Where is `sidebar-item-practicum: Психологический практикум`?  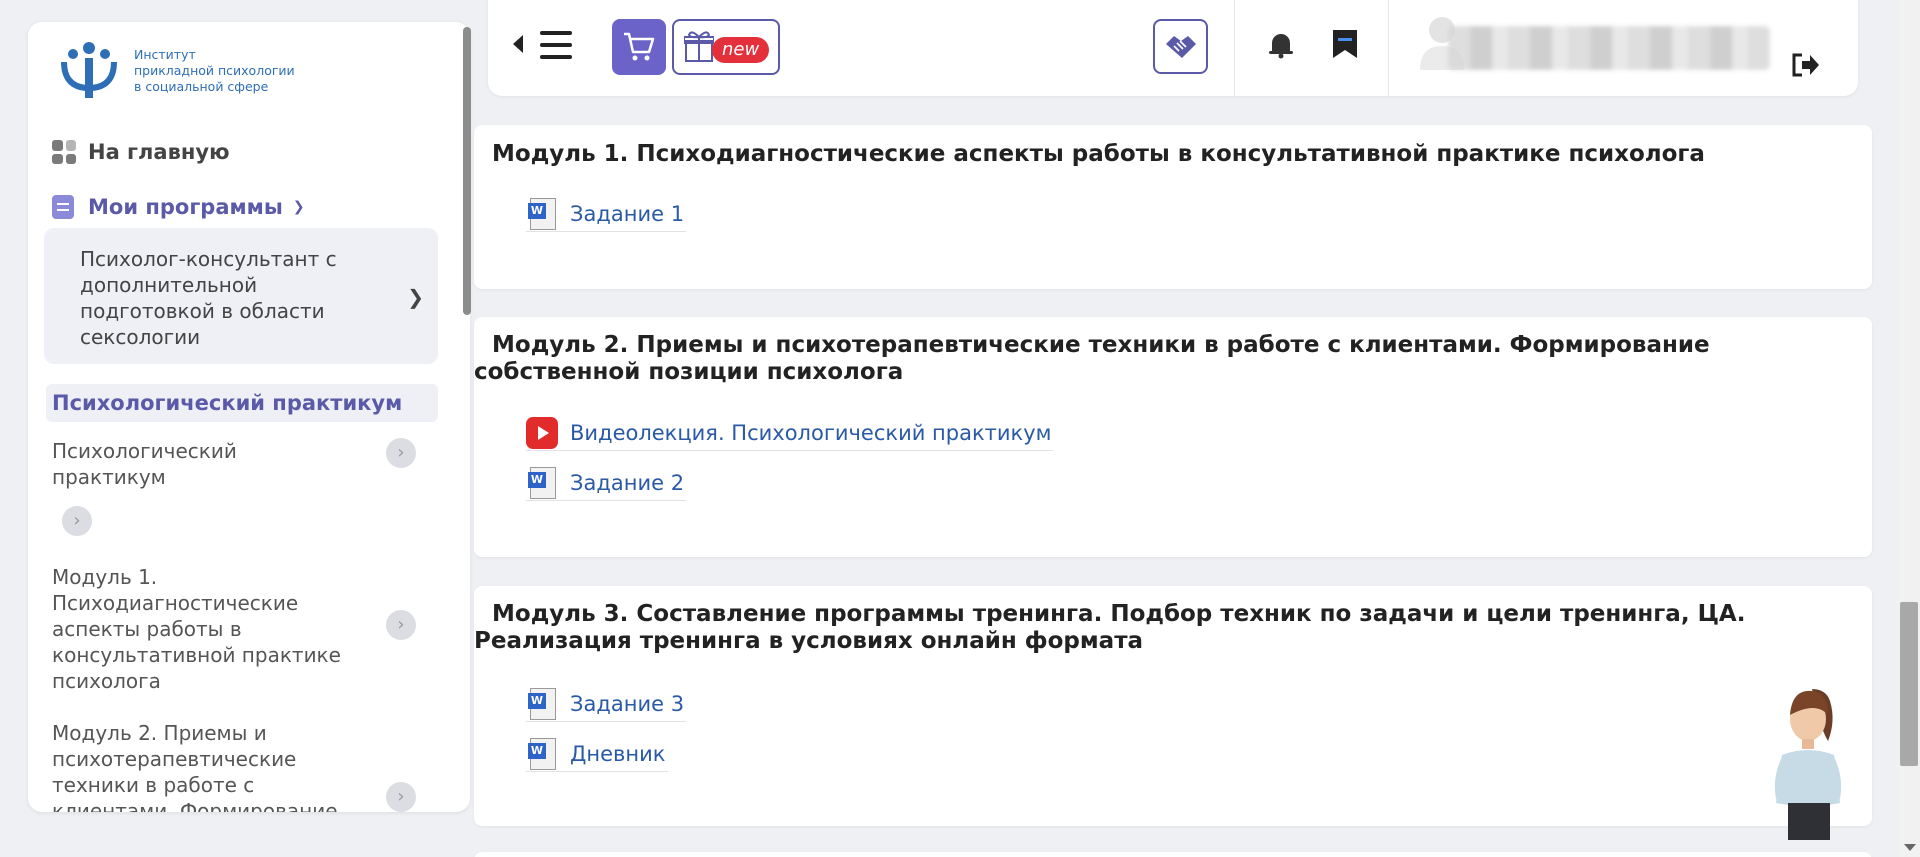
sidebar-item-practicum: Психологический практикум is located at coordinates (217, 464).